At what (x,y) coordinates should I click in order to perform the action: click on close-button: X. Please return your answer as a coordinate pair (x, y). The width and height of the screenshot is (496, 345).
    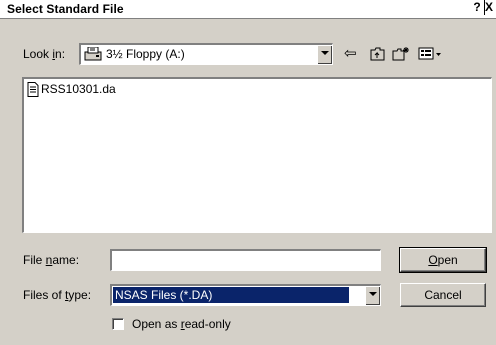
    Looking at the image, I should click on (490, 7).